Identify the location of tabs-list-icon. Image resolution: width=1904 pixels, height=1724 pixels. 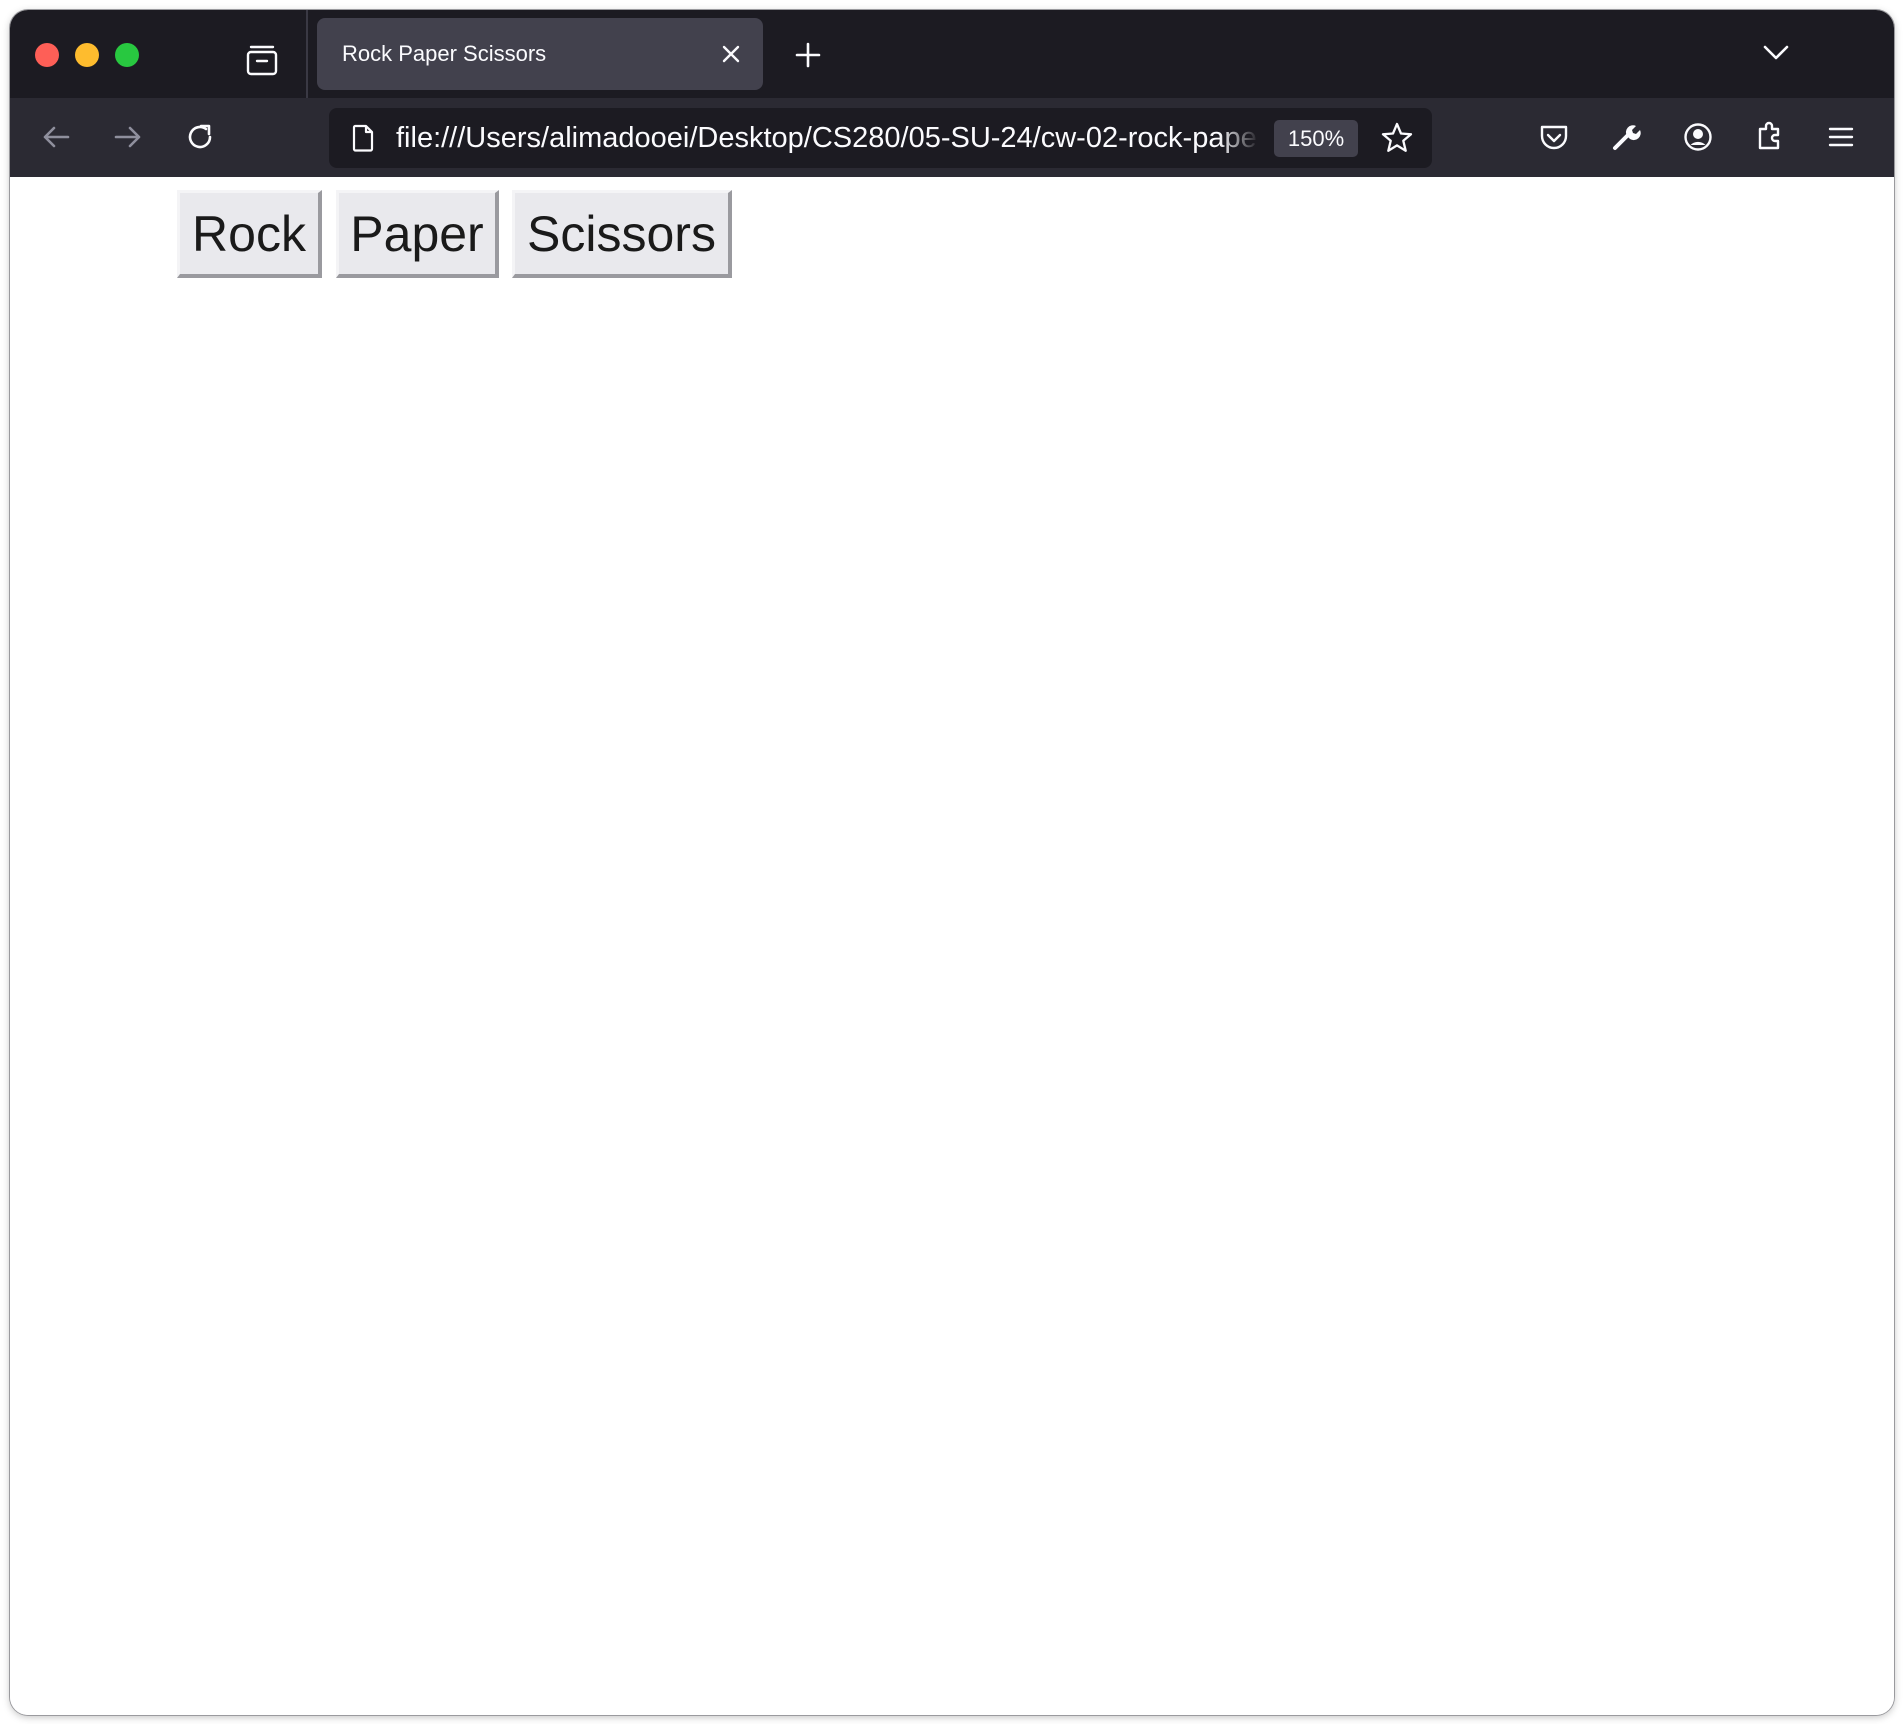
(262, 60).